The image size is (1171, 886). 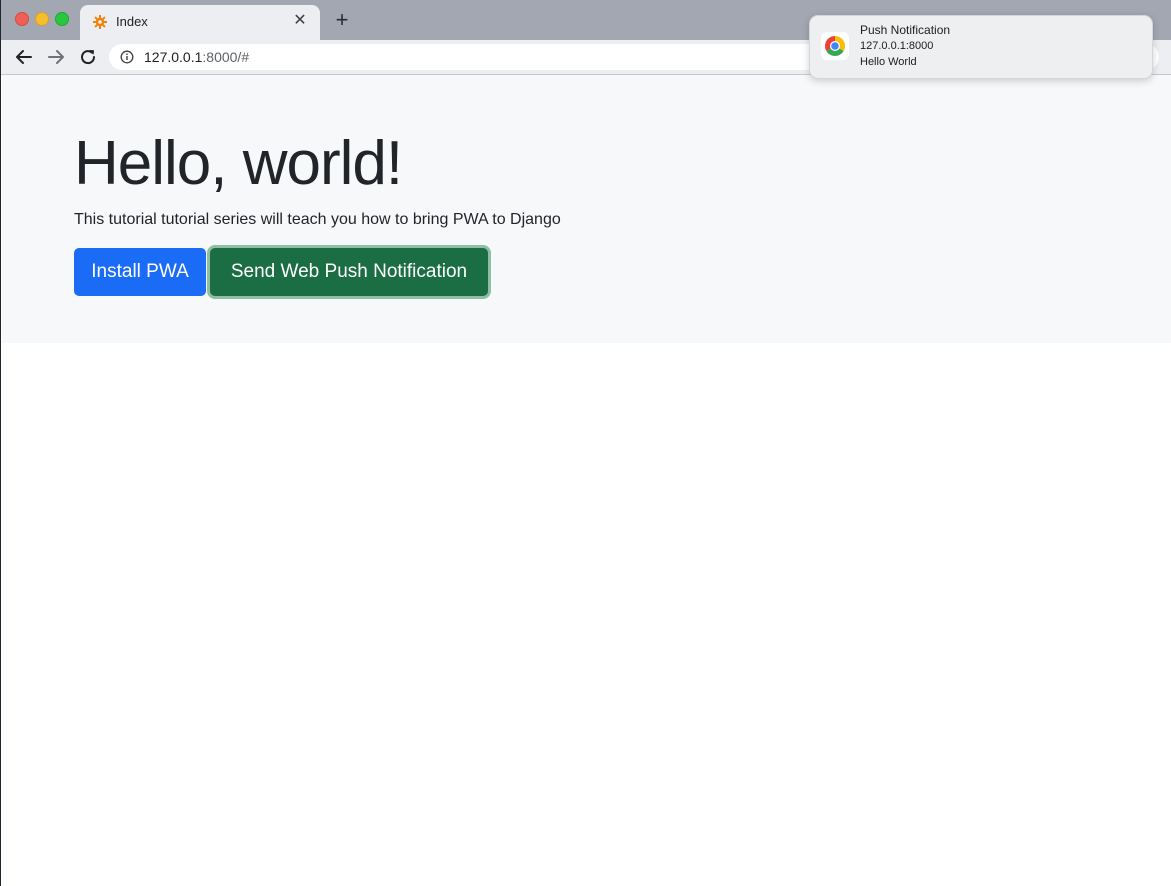 I want to click on reload-icon, so click(x=89, y=57).